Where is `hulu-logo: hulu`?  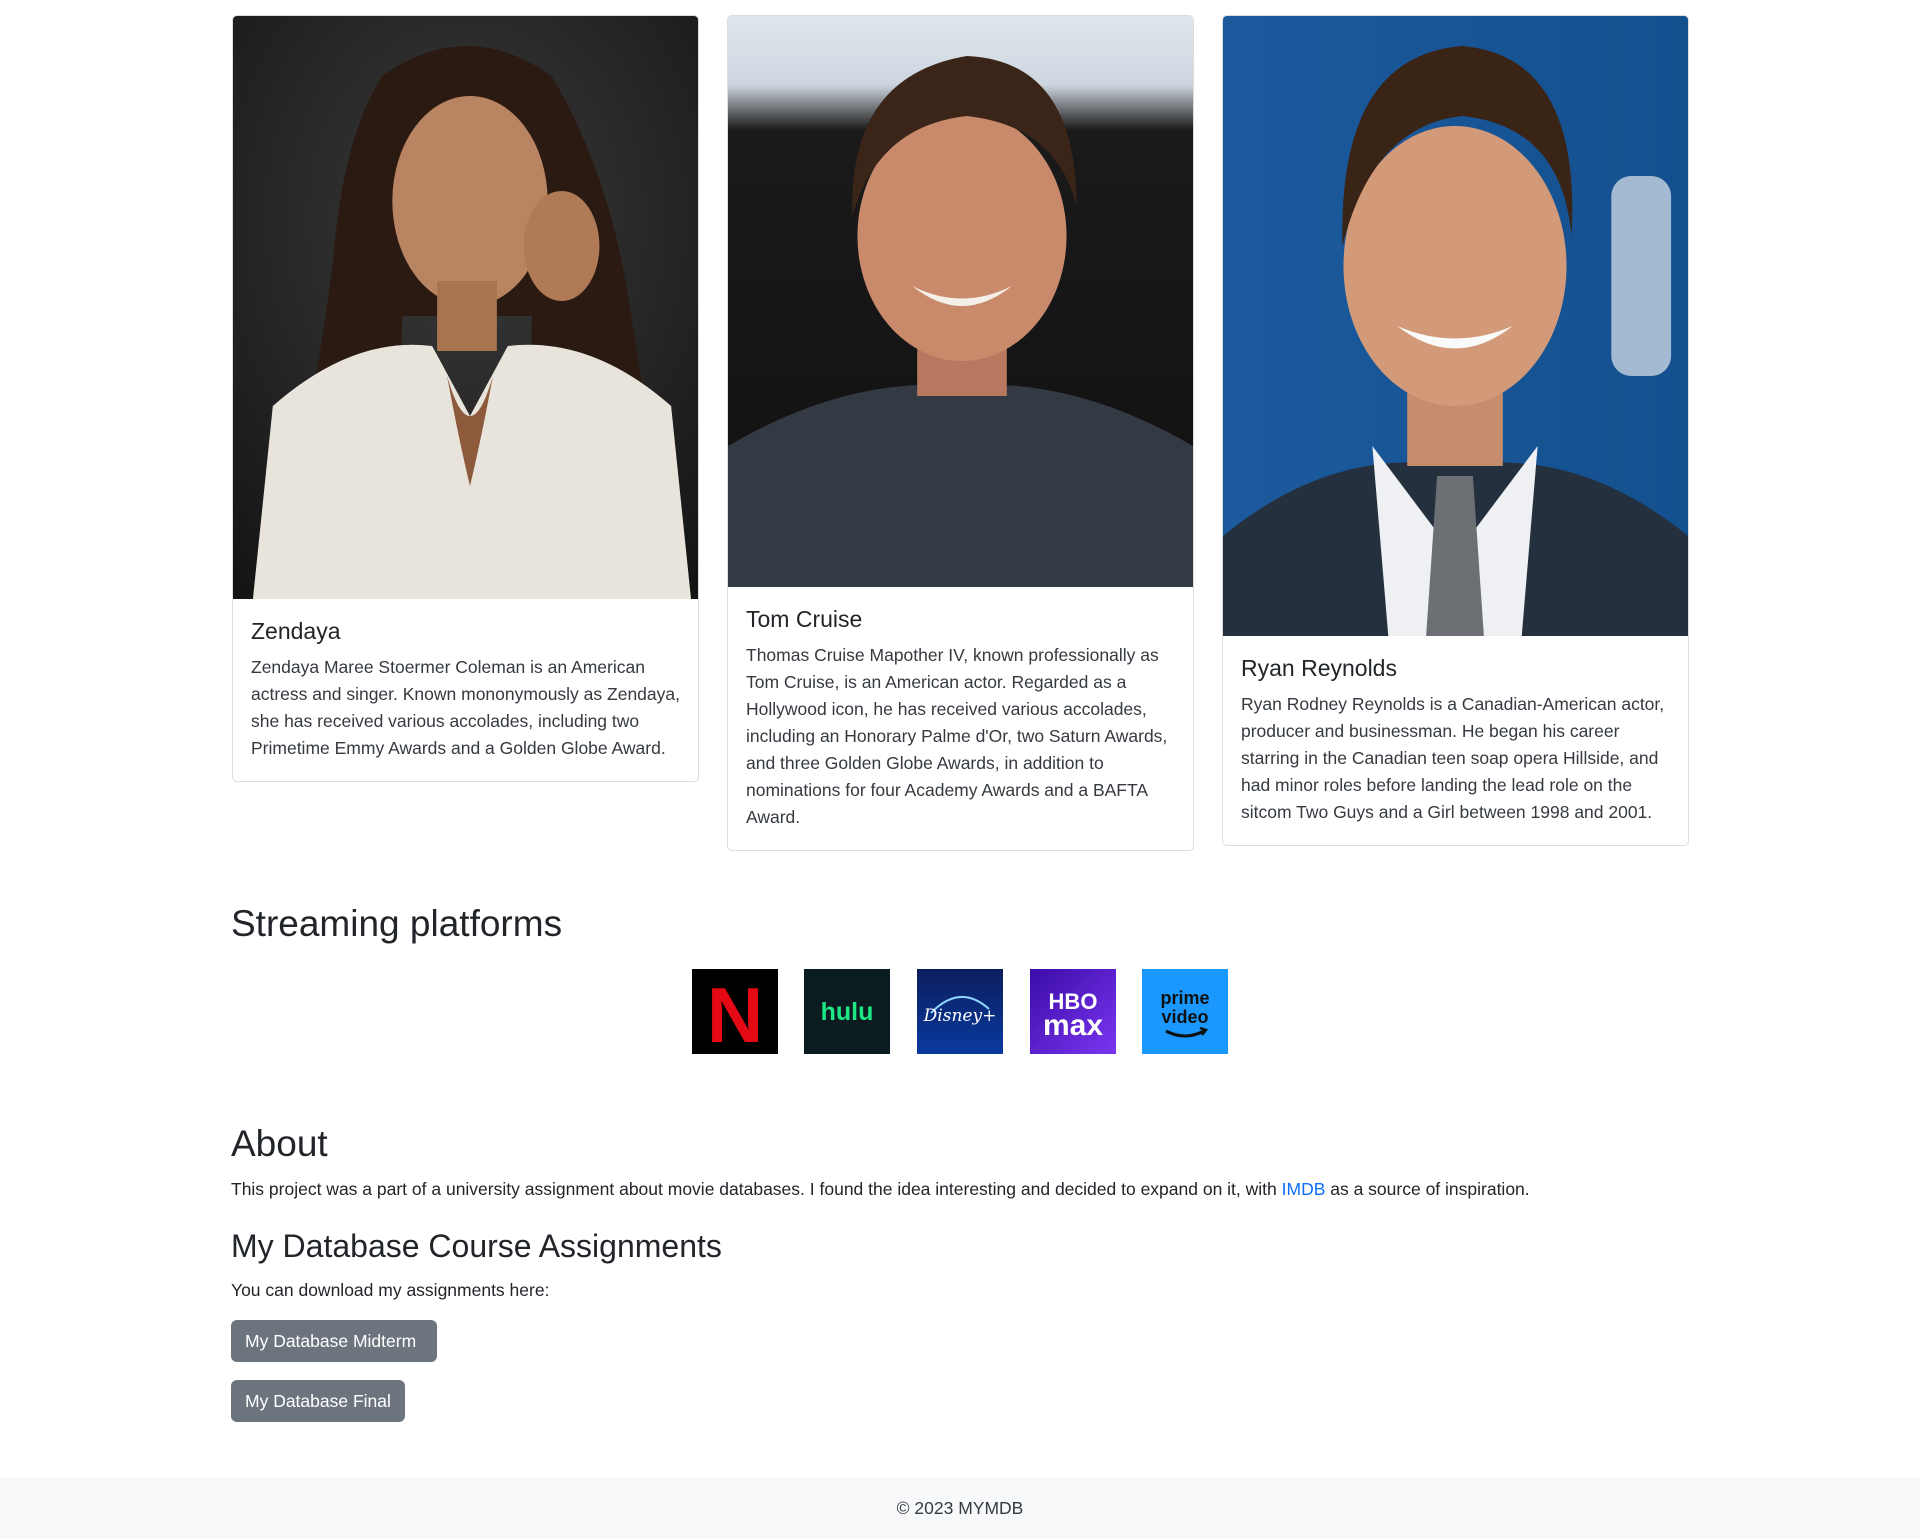
hulu-logo: hulu is located at coordinates (847, 1011).